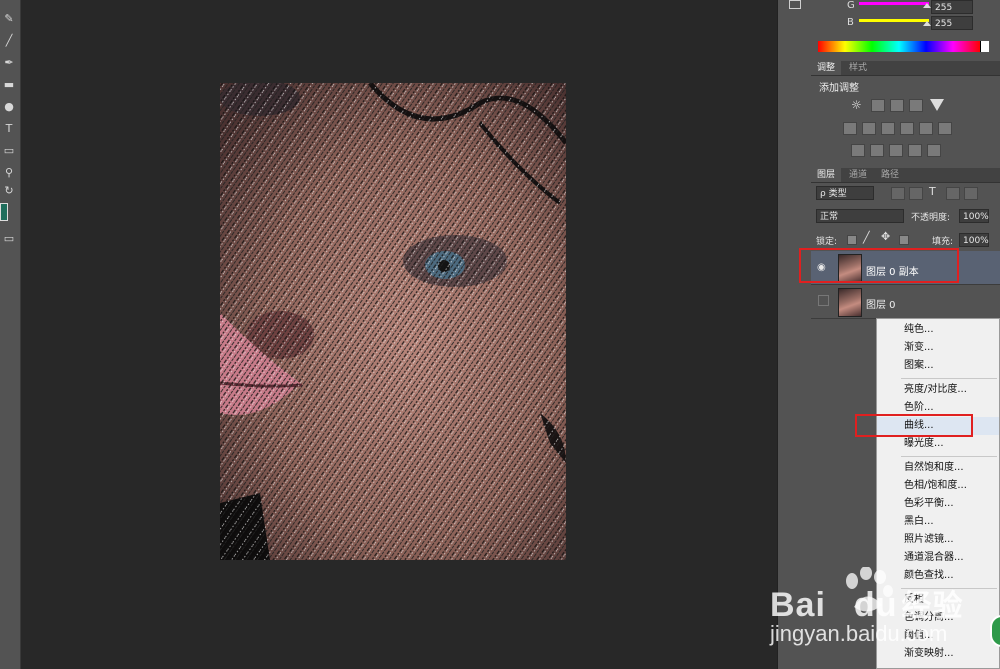 The height and width of the screenshot is (669, 1000). I want to click on invert-icon, so click(858, 150).